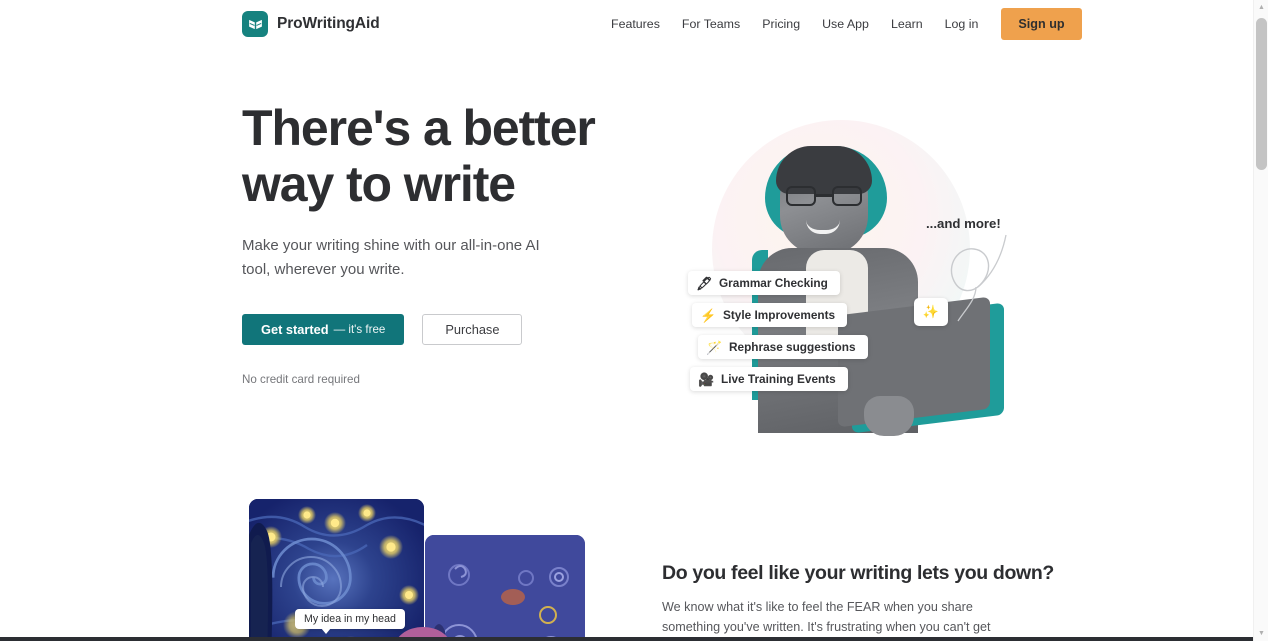  I want to click on hero-title: There's a better way to write, so click(442, 156).